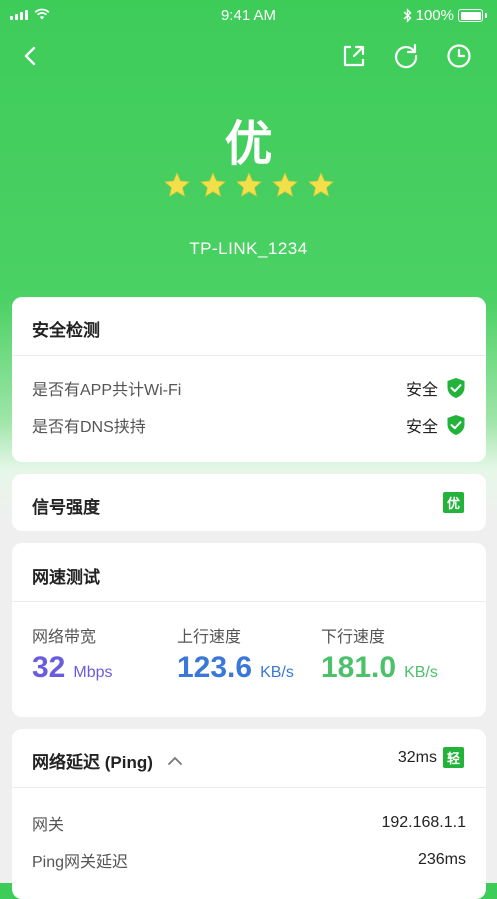  What do you see at coordinates (453, 757) in the screenshot?
I see `latency-badge: 轻` at bounding box center [453, 757].